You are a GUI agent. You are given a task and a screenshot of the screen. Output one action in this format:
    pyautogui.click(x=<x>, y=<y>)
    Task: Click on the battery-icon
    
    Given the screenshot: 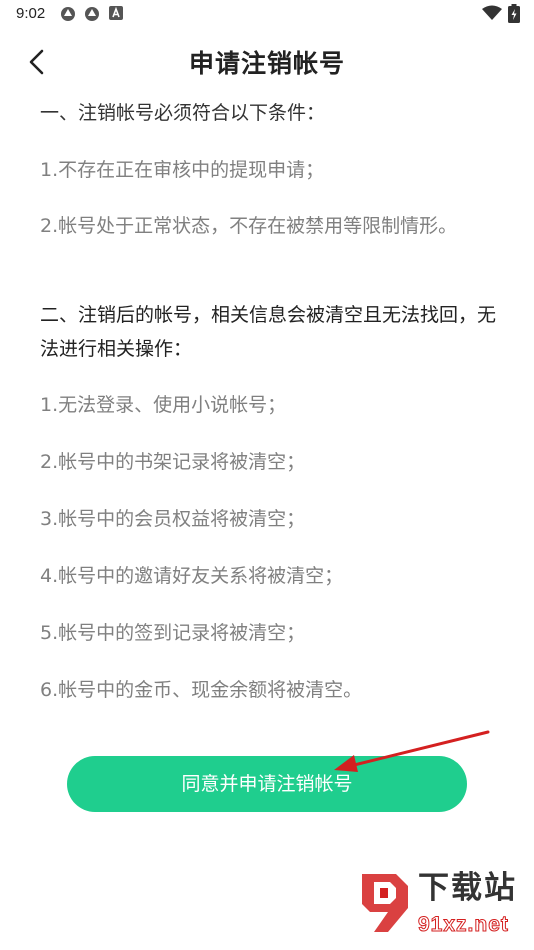 What is the action you would take?
    pyautogui.click(x=514, y=13)
    